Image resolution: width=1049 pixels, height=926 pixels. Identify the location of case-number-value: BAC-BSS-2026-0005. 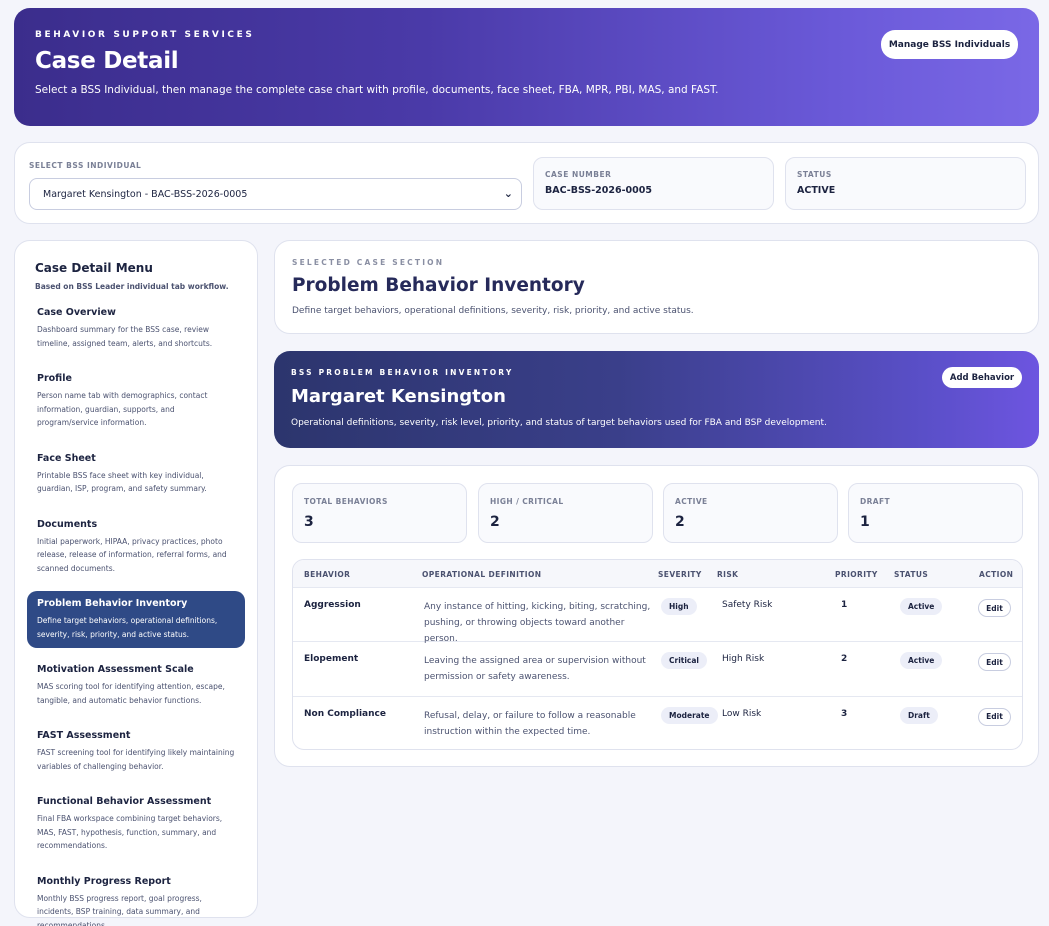
(598, 190).